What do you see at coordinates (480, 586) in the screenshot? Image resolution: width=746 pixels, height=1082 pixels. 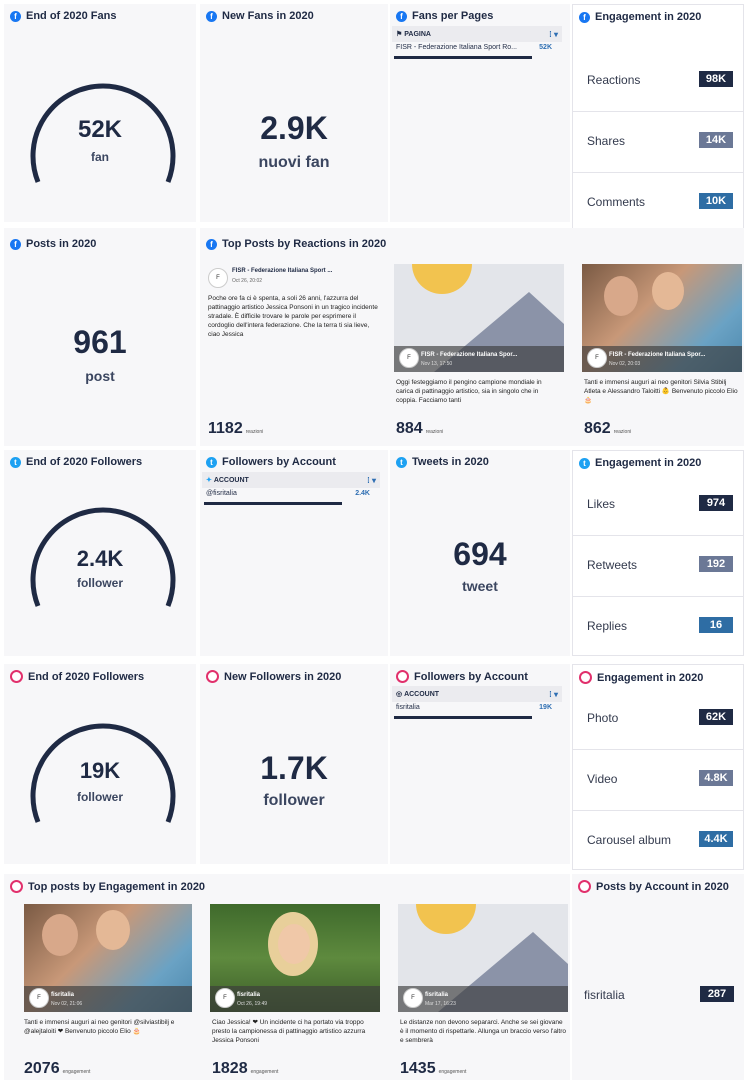 I see `big-unit: tweet` at bounding box center [480, 586].